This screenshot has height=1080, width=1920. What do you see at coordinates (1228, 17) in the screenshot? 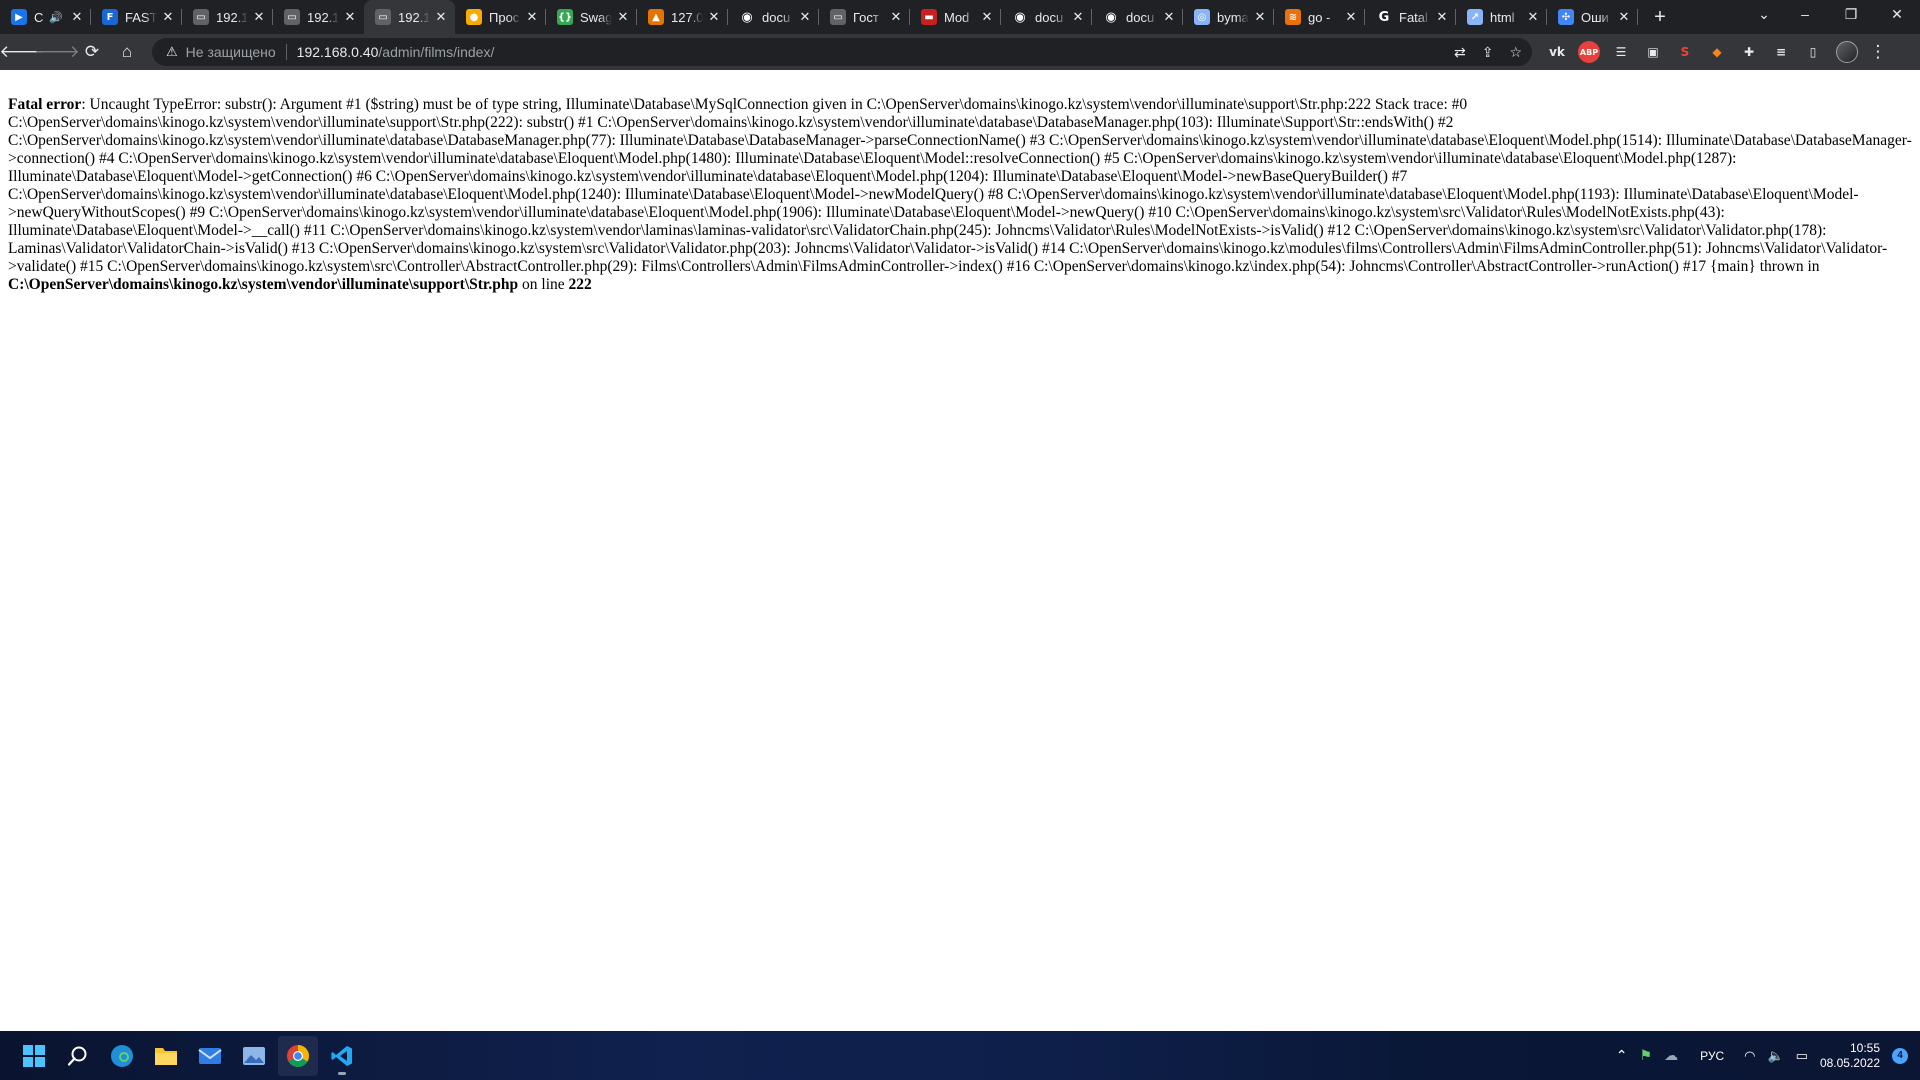
I see `browser-tab: ◎ byma ✕` at bounding box center [1228, 17].